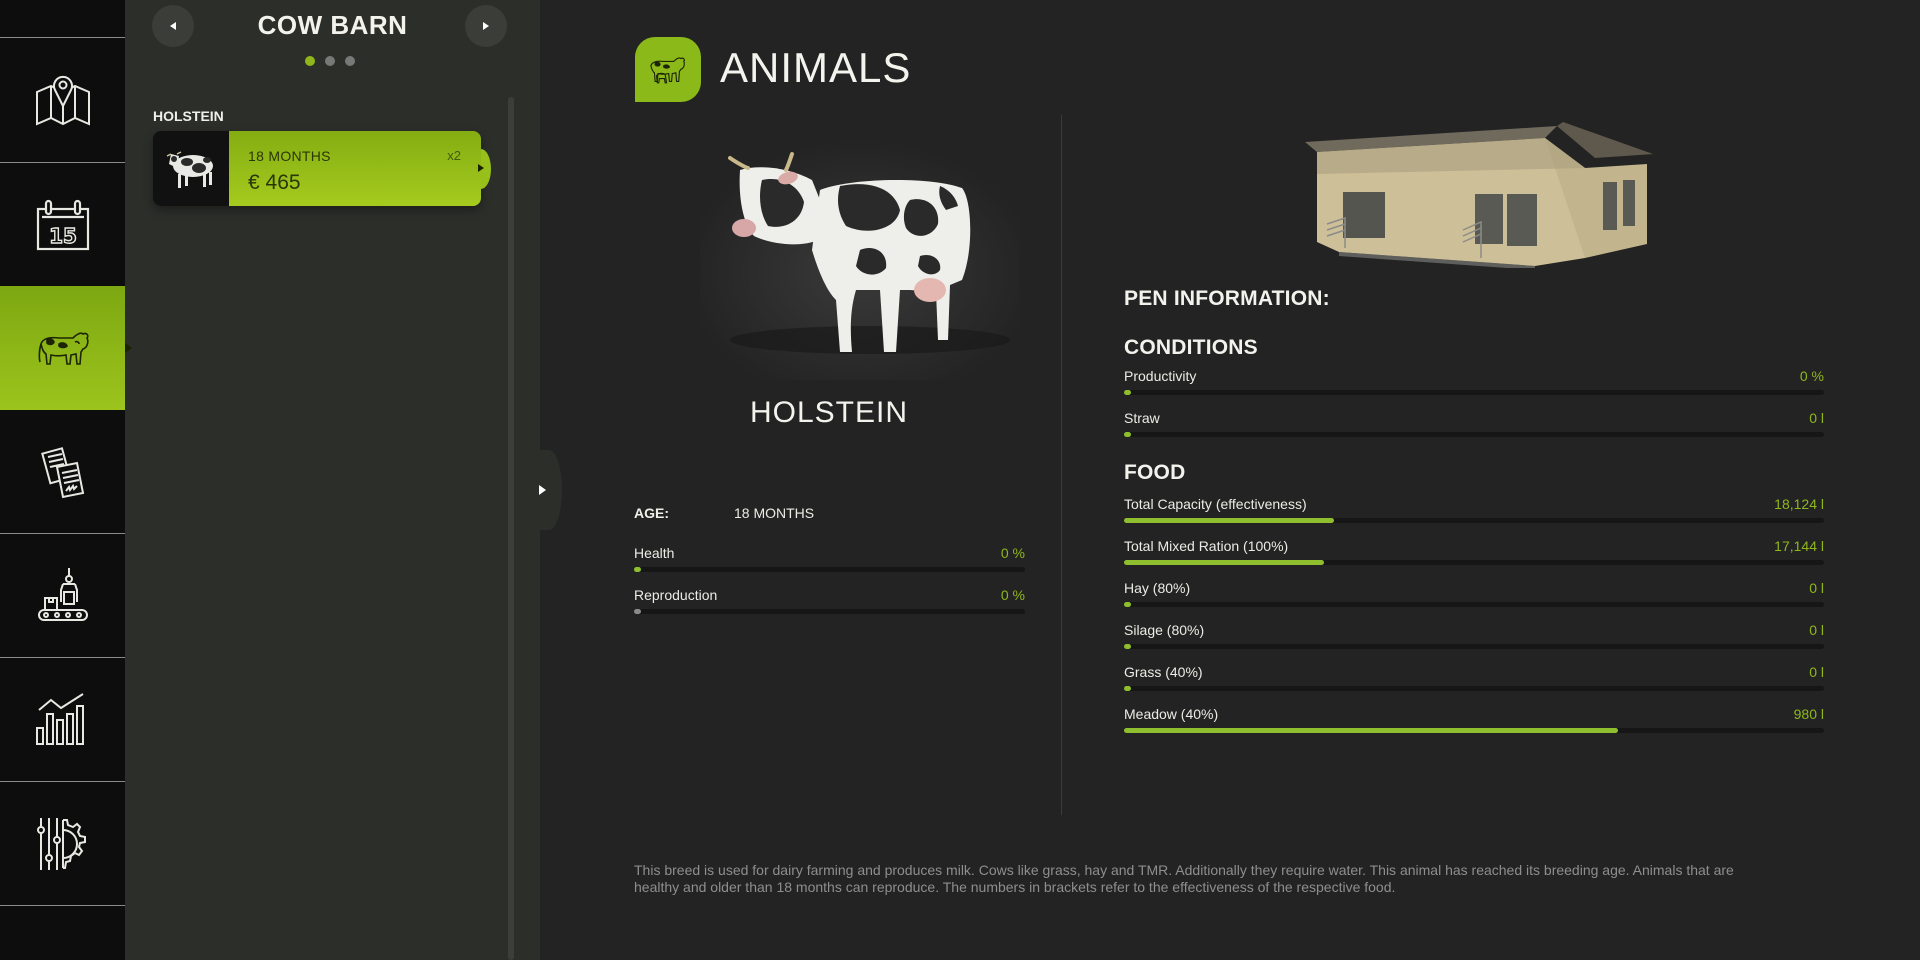  Describe the element at coordinates (1474, 553) in the screenshot. I see `food-total-mixed-ration: Total Mixed Ration (100%) 17,144 l` at that location.